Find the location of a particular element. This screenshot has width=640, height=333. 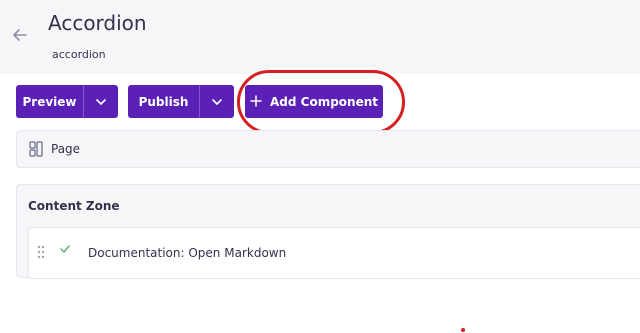

page-subtitle: accordion is located at coordinates (79, 54).